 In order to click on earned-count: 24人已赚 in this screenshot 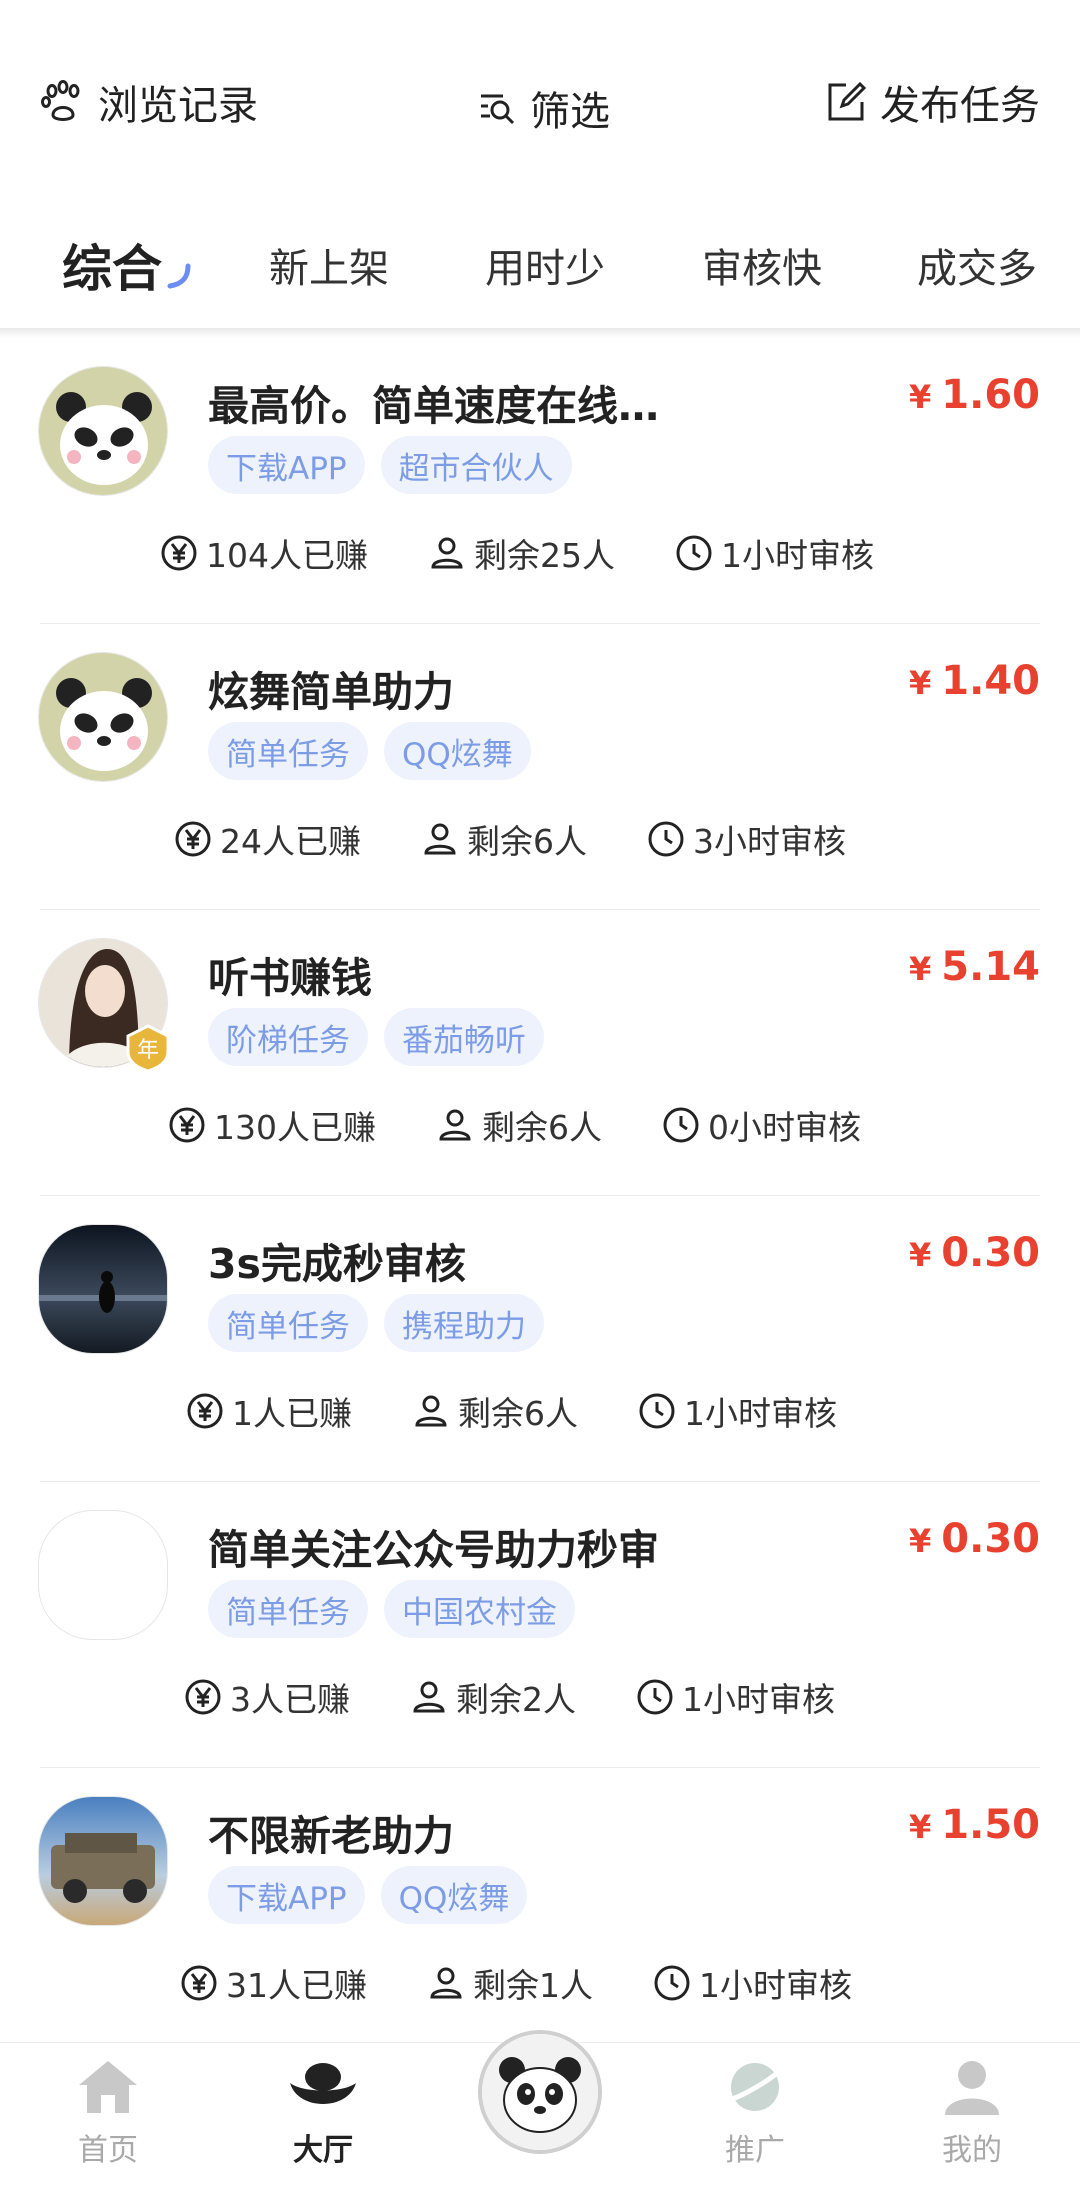, I will do `click(290, 841)`.